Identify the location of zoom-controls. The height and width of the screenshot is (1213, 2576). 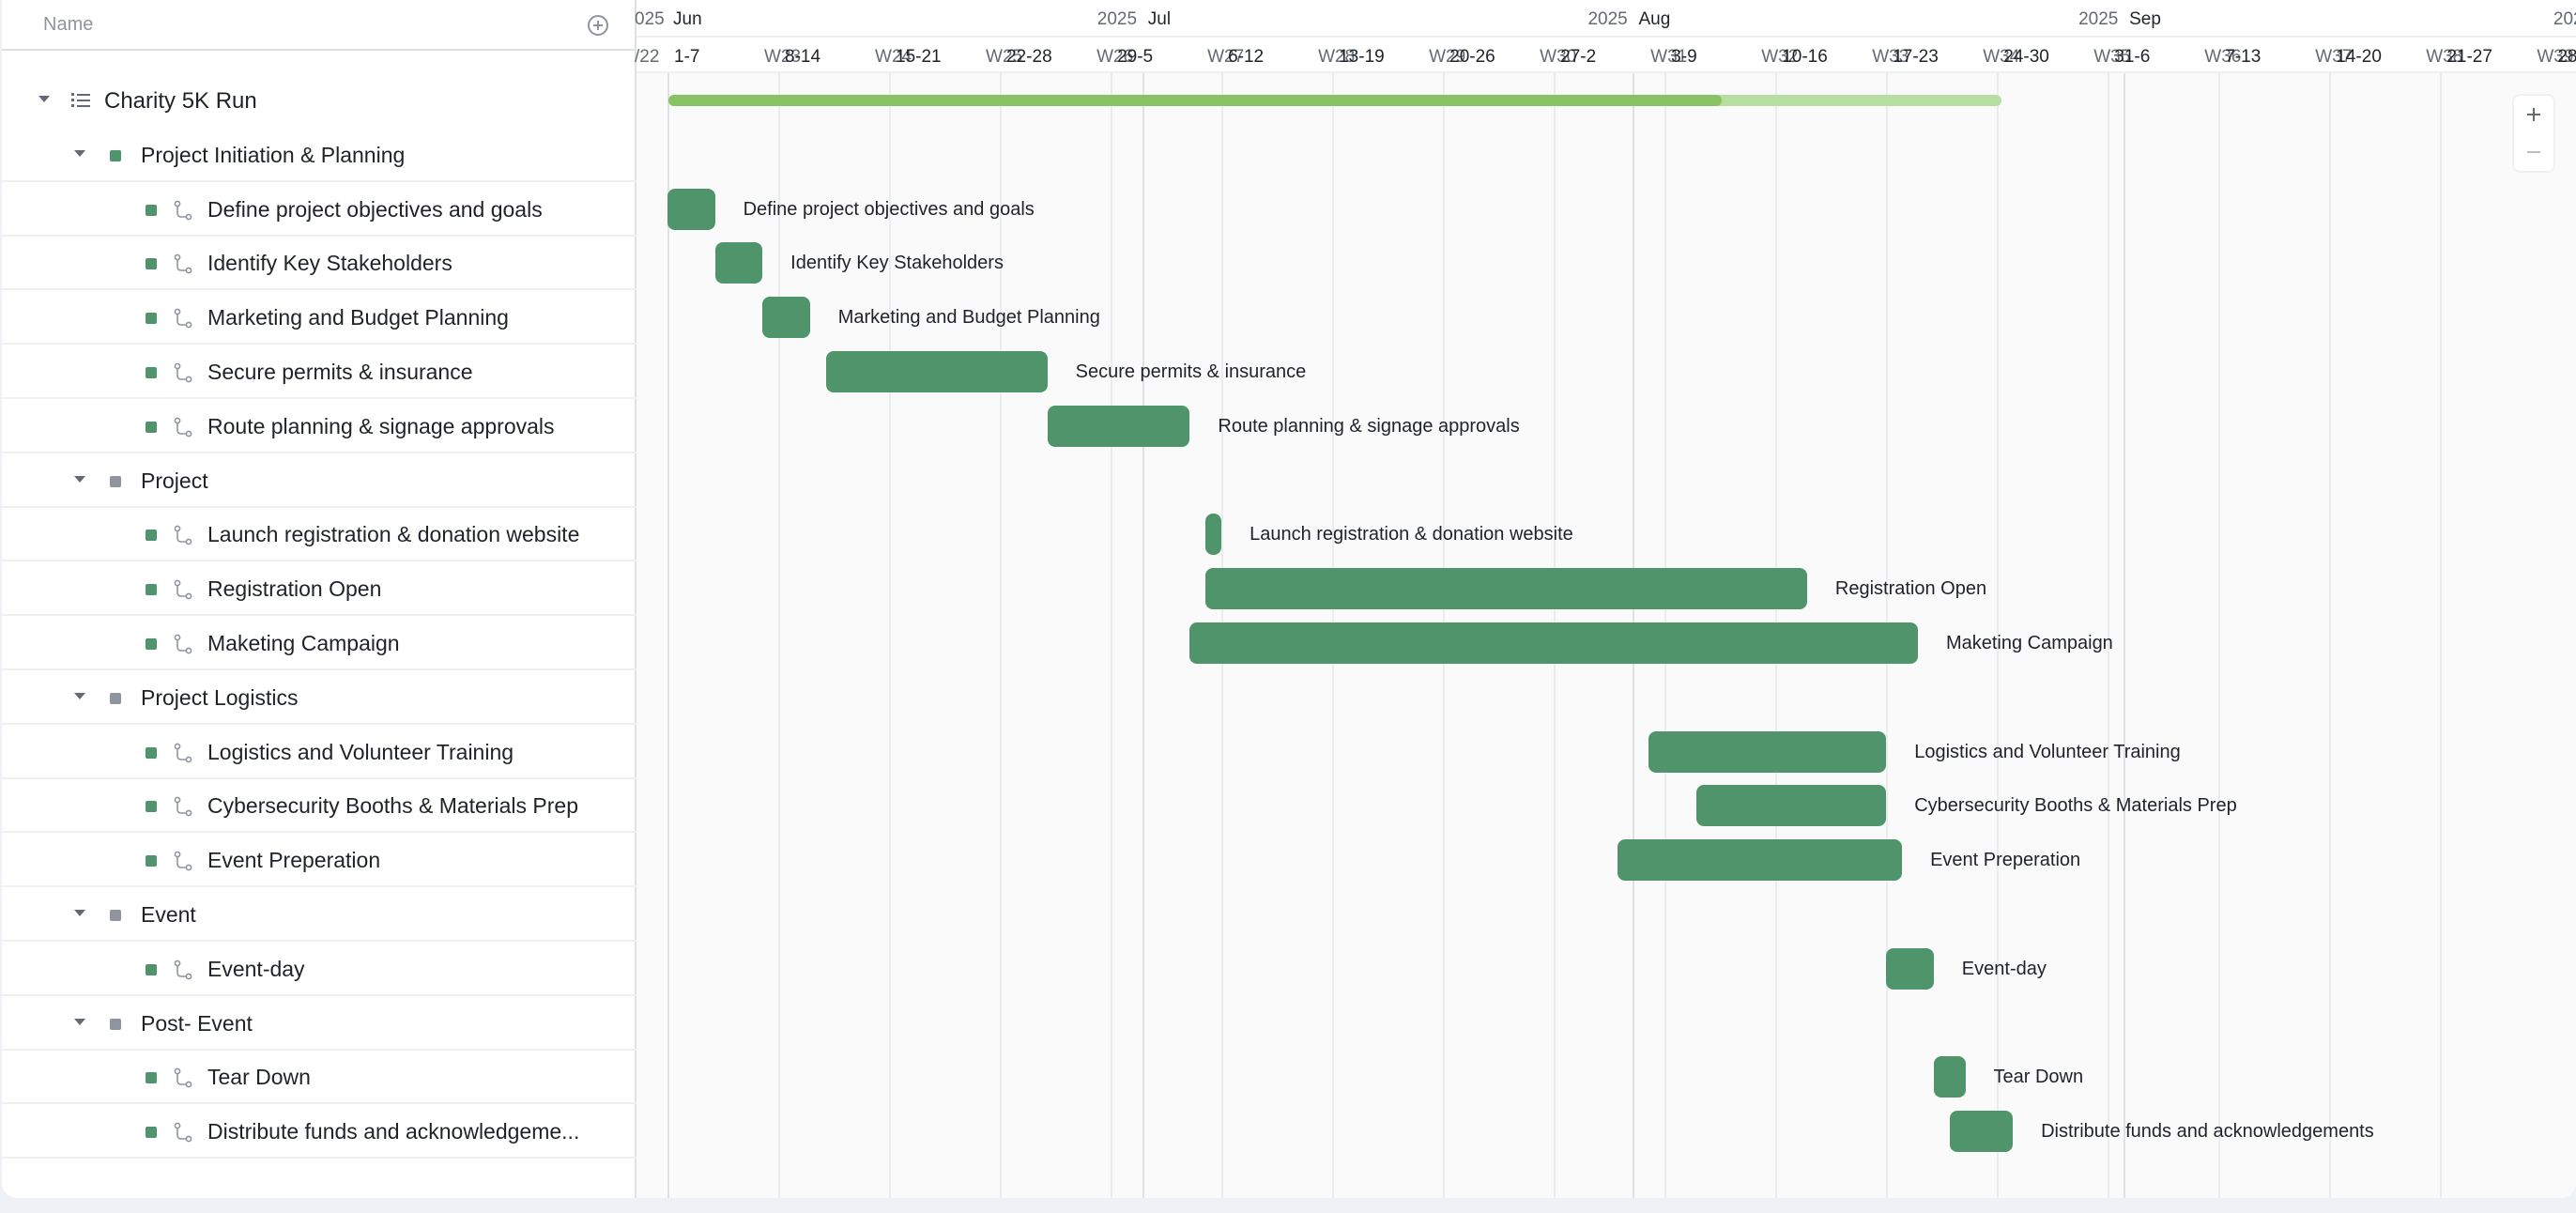
(2534, 133).